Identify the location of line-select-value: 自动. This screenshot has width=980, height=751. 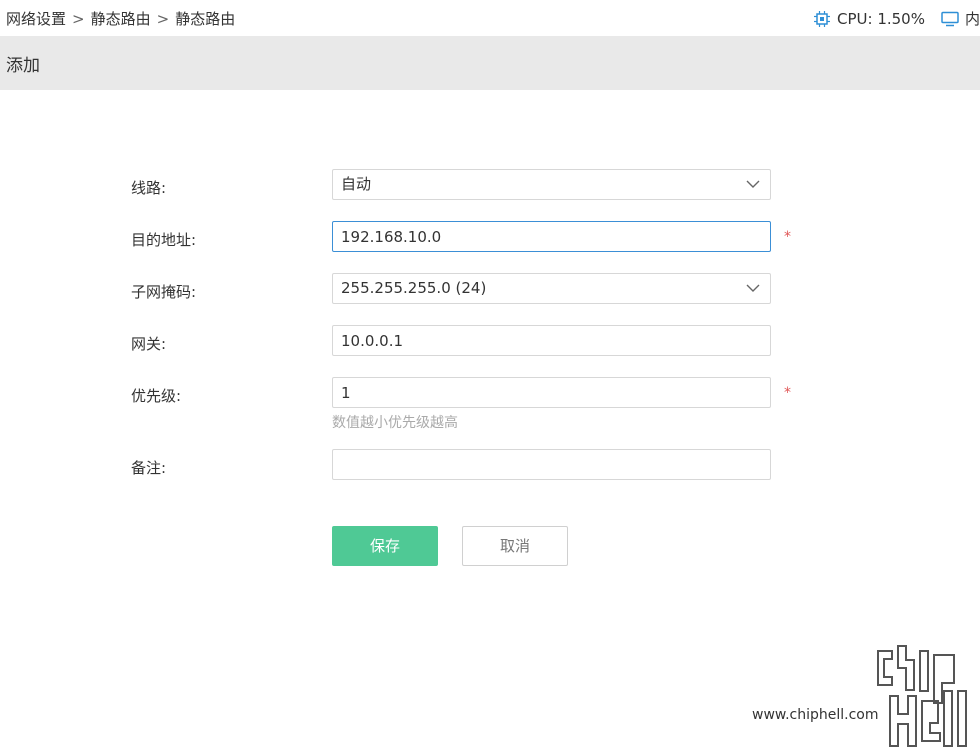
(356, 184).